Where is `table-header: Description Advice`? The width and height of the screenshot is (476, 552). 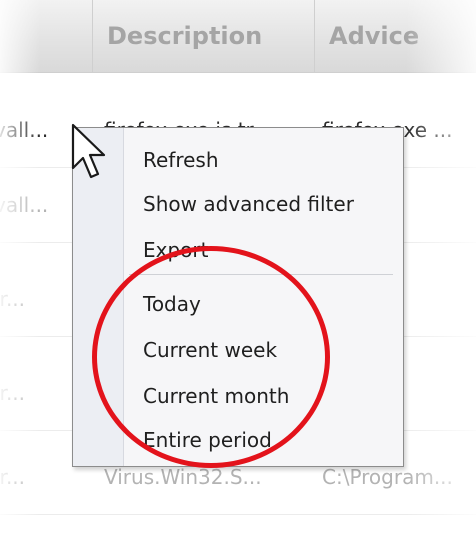 table-header: Description Advice is located at coordinates (238, 36).